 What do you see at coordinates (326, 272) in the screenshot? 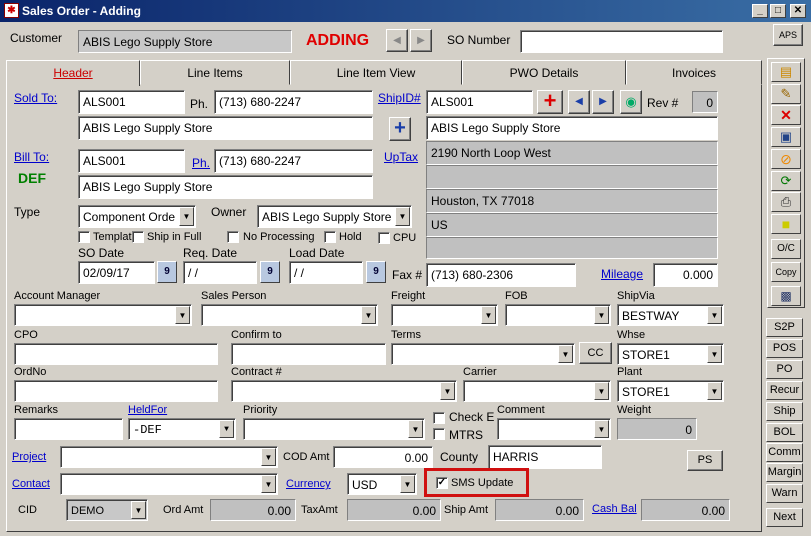
I see `load-date-input: / /` at bounding box center [326, 272].